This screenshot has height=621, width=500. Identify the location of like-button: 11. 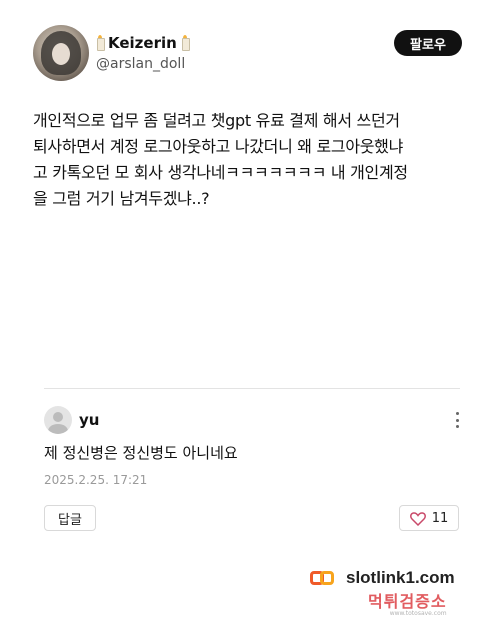
(429, 518).